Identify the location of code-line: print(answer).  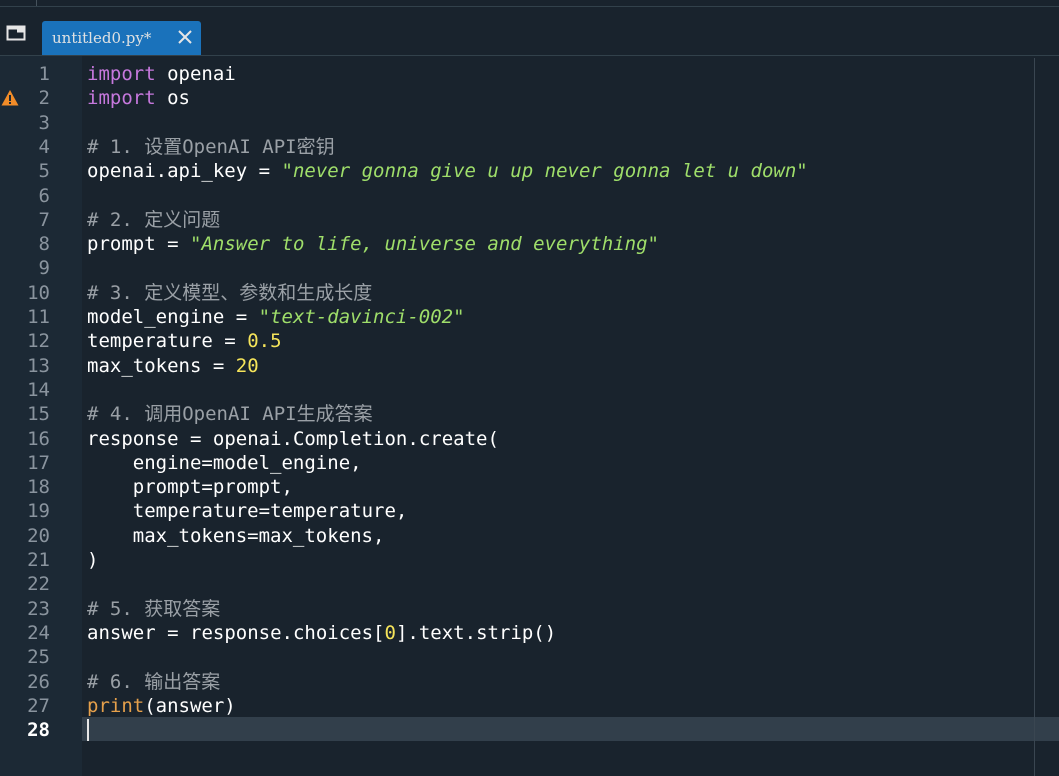
(161, 706).